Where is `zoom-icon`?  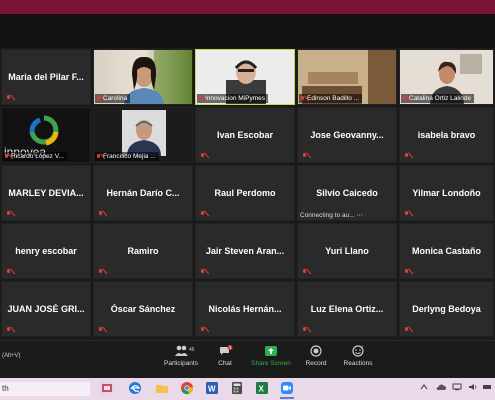 zoom-icon is located at coordinates (287, 388).